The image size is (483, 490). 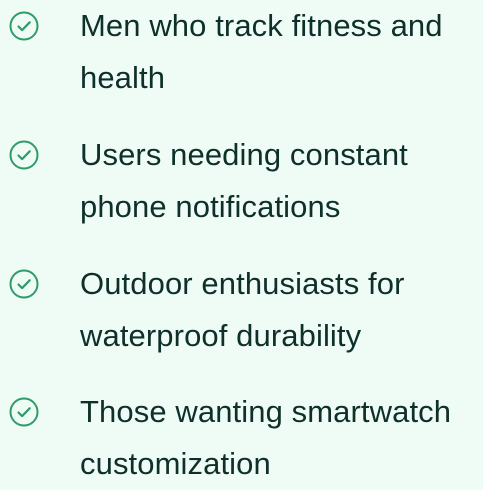 I want to click on list-item-label: Those wanting smartwatch customization, so click(x=266, y=437).